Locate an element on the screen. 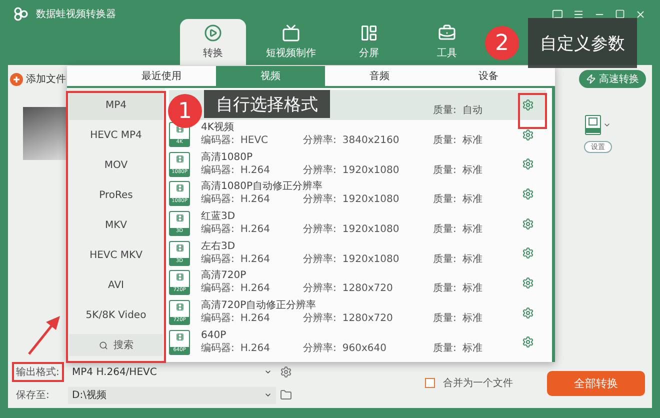 This screenshot has height=418, width=660. add-files-link: 添加文件 is located at coordinates (46, 79).